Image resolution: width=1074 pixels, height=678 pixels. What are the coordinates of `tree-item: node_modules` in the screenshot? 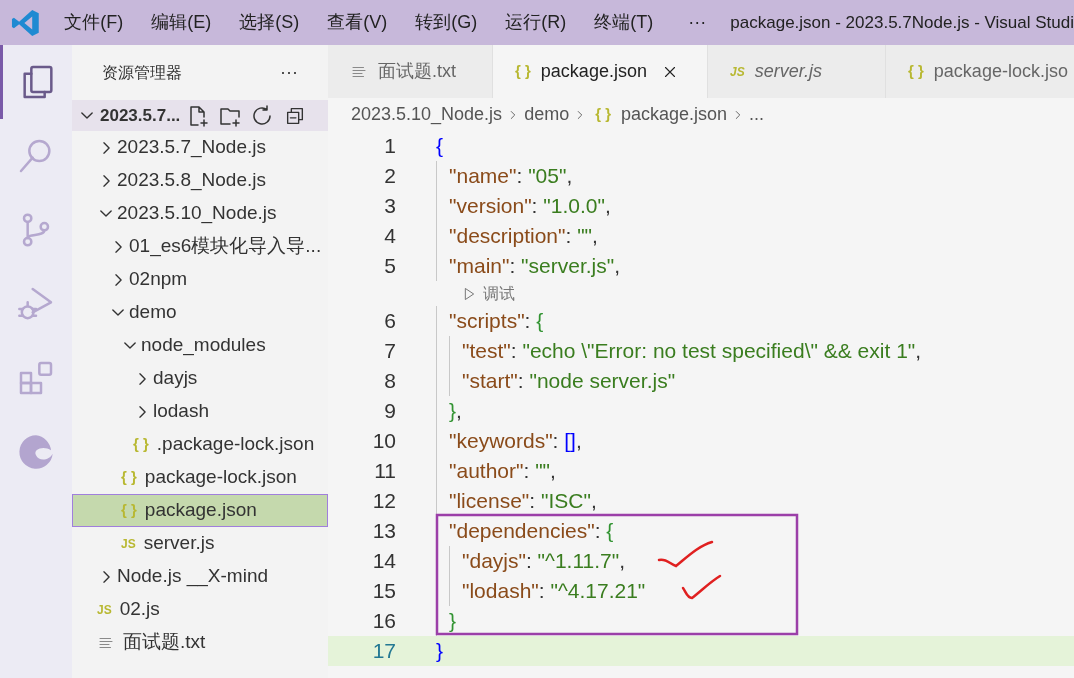 It's located at (200, 345).